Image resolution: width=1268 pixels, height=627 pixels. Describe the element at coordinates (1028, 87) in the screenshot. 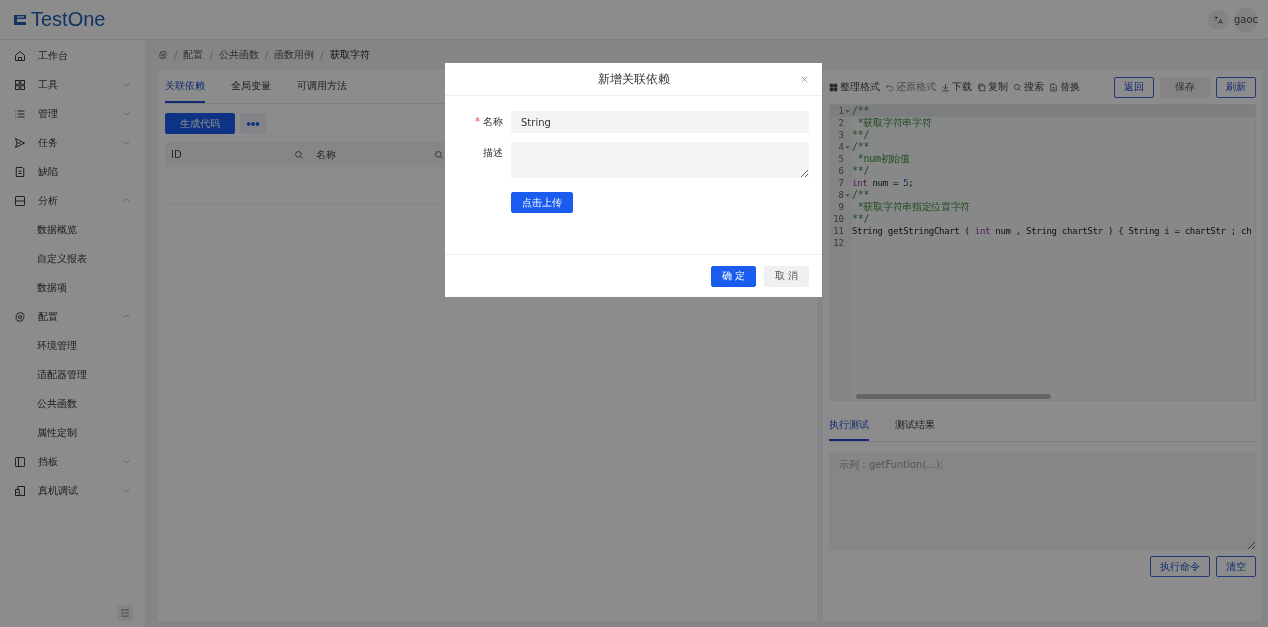

I see `toolbar-button: 搜索` at that location.